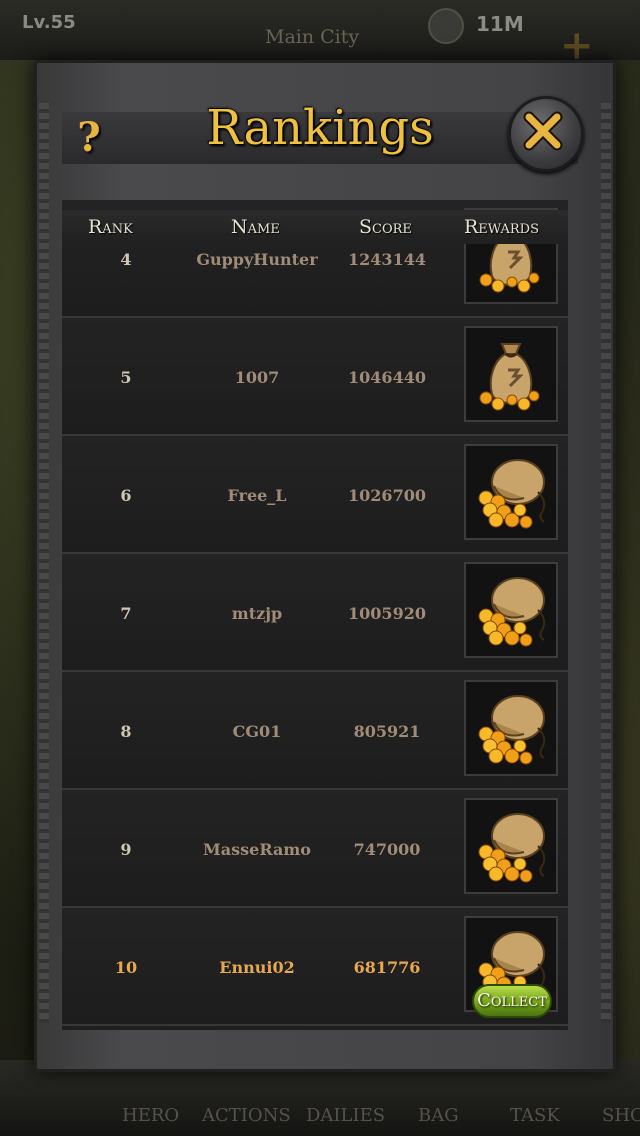 This screenshot has width=640, height=1136. I want to click on rank-value: 5, so click(126, 377).